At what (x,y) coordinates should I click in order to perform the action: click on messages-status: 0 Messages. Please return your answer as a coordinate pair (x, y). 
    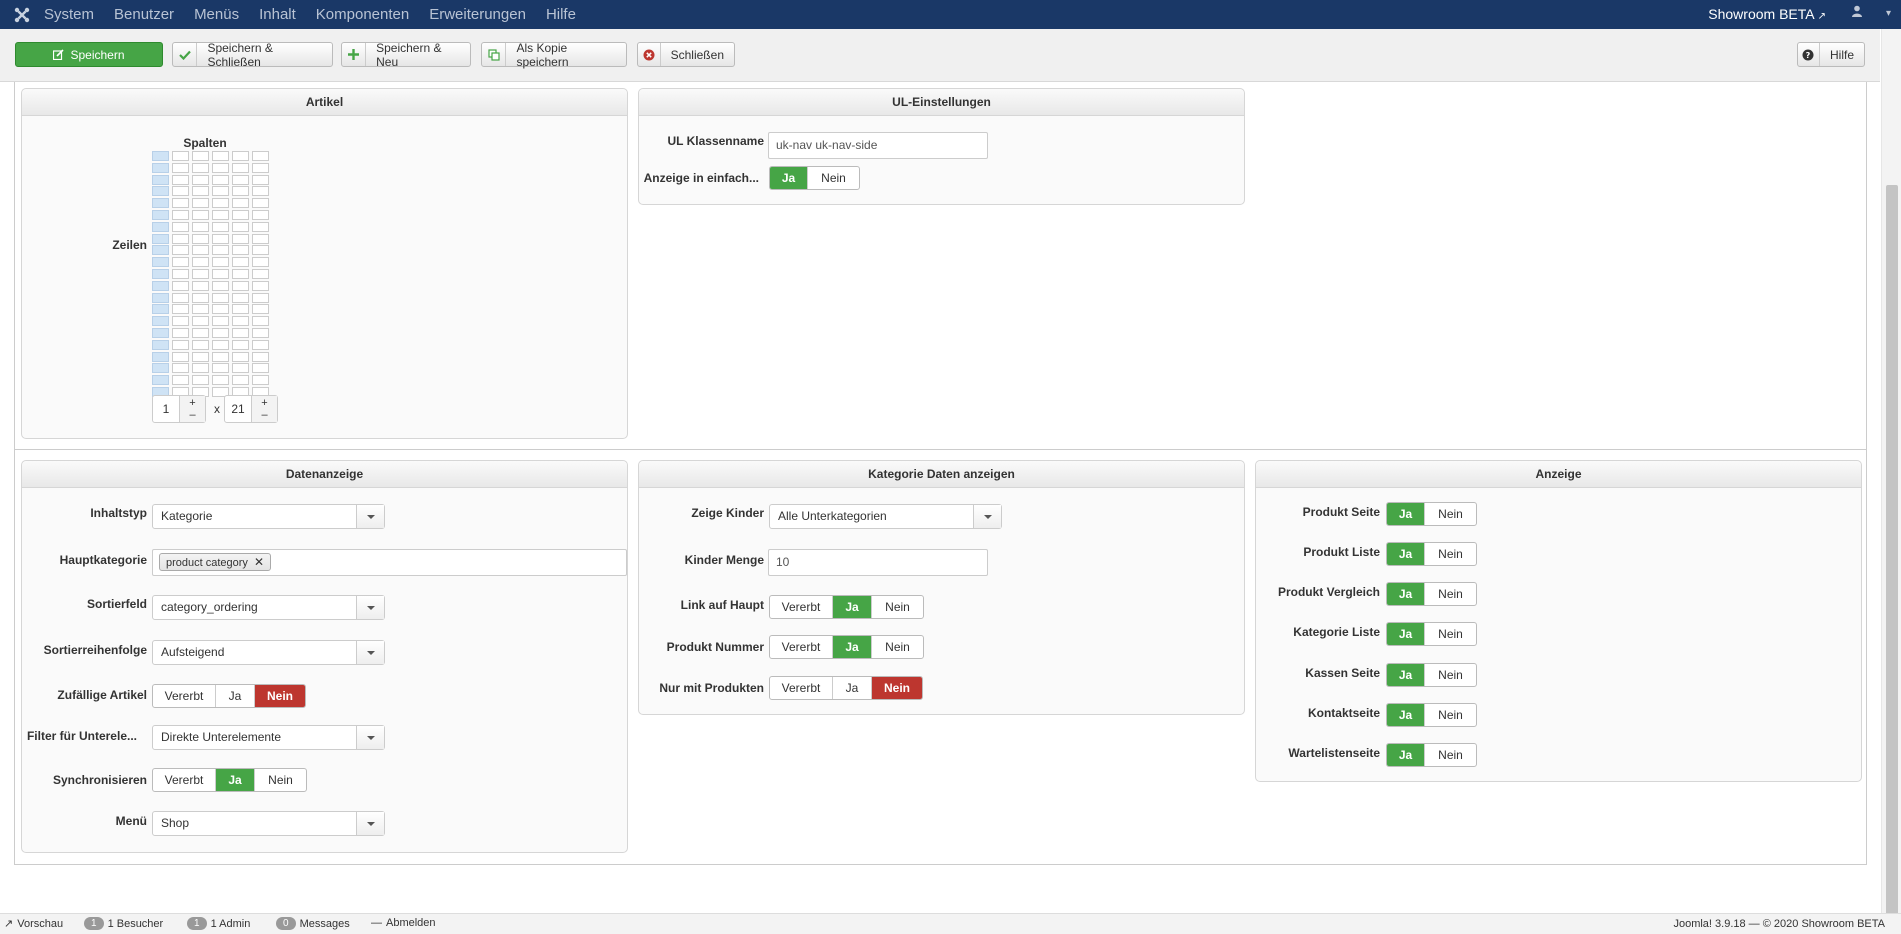
    Looking at the image, I should click on (313, 923).